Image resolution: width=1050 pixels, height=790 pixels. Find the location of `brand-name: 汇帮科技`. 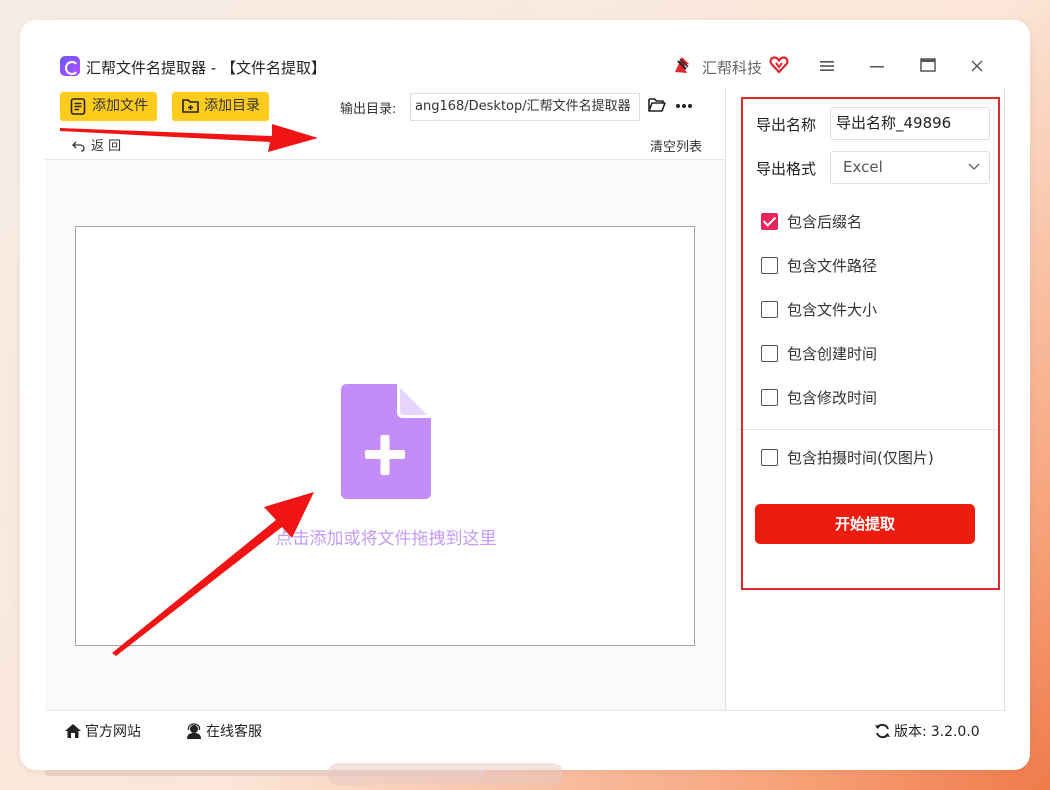

brand-name: 汇帮科技 is located at coordinates (732, 68).